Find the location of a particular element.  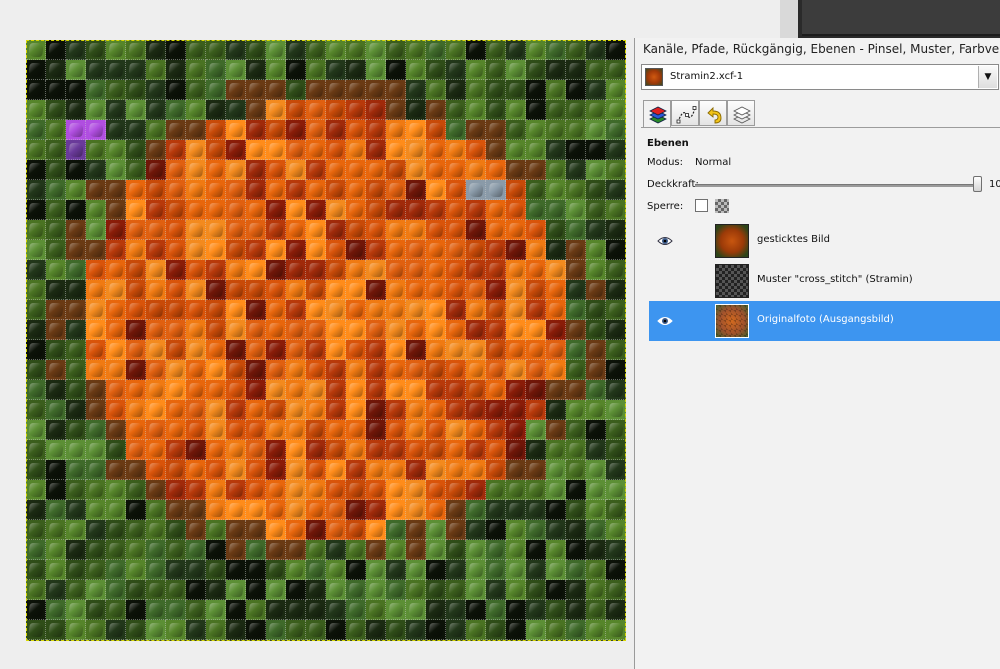

chevron-down-icon: ▼ is located at coordinates (987, 77).